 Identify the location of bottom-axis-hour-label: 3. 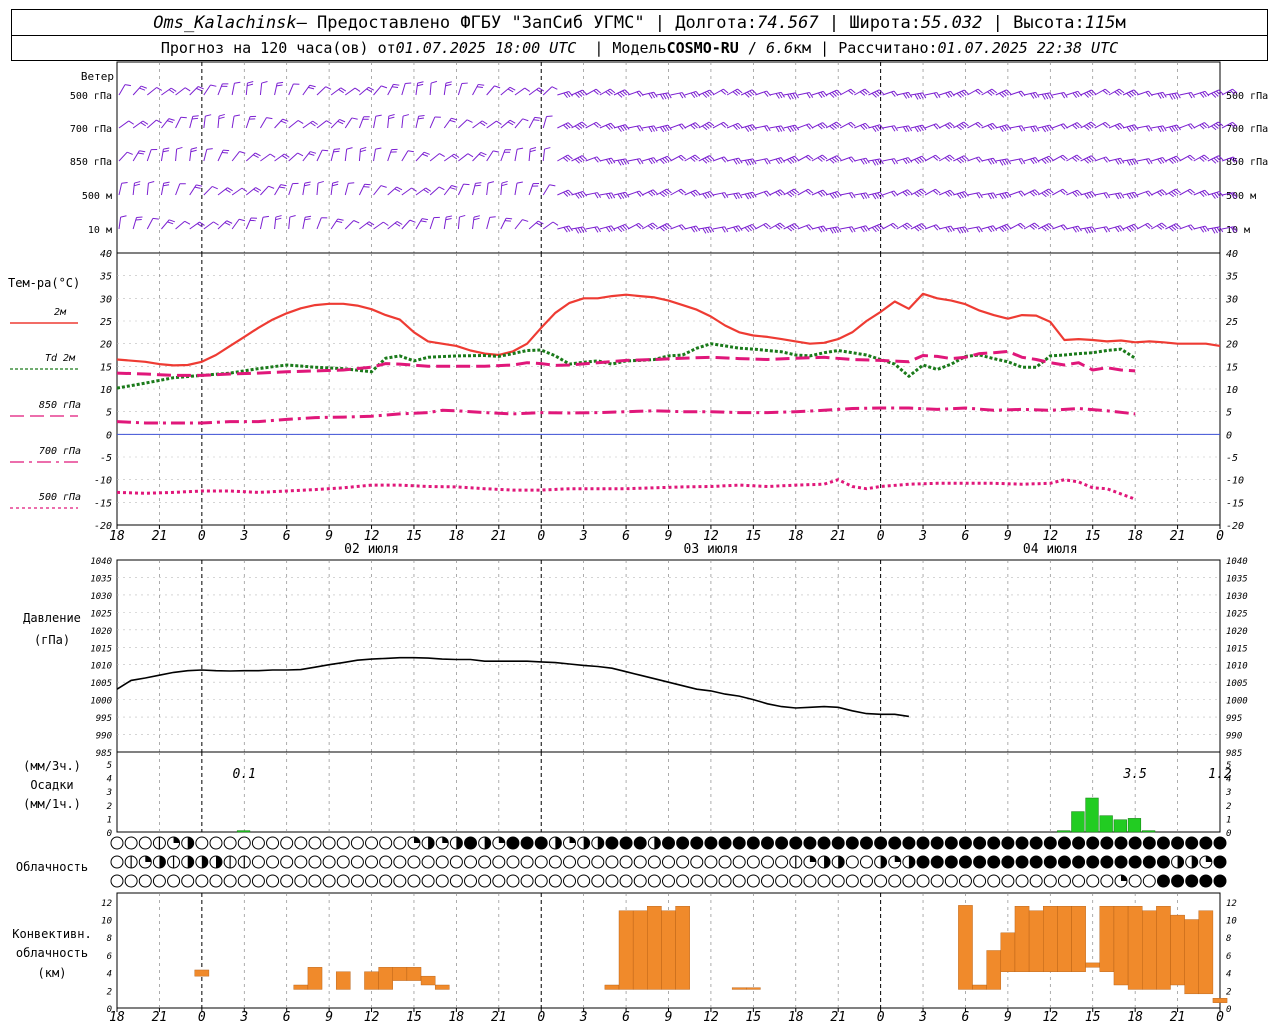
(243, 1017).